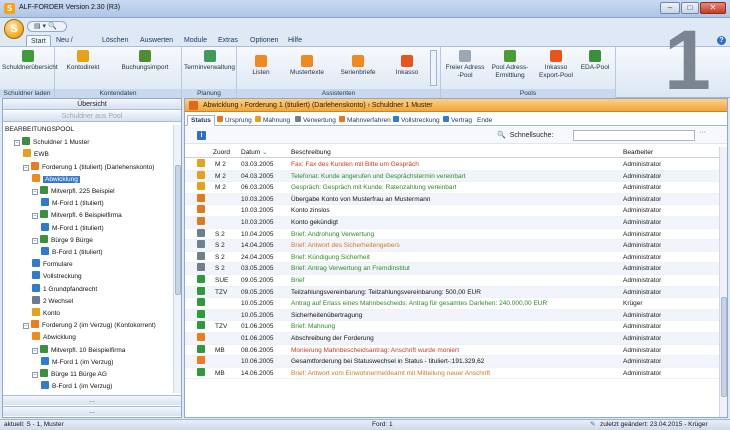 The image size is (730, 430). Describe the element at coordinates (723, 282) in the screenshot. I see `table-scrollbar` at that location.